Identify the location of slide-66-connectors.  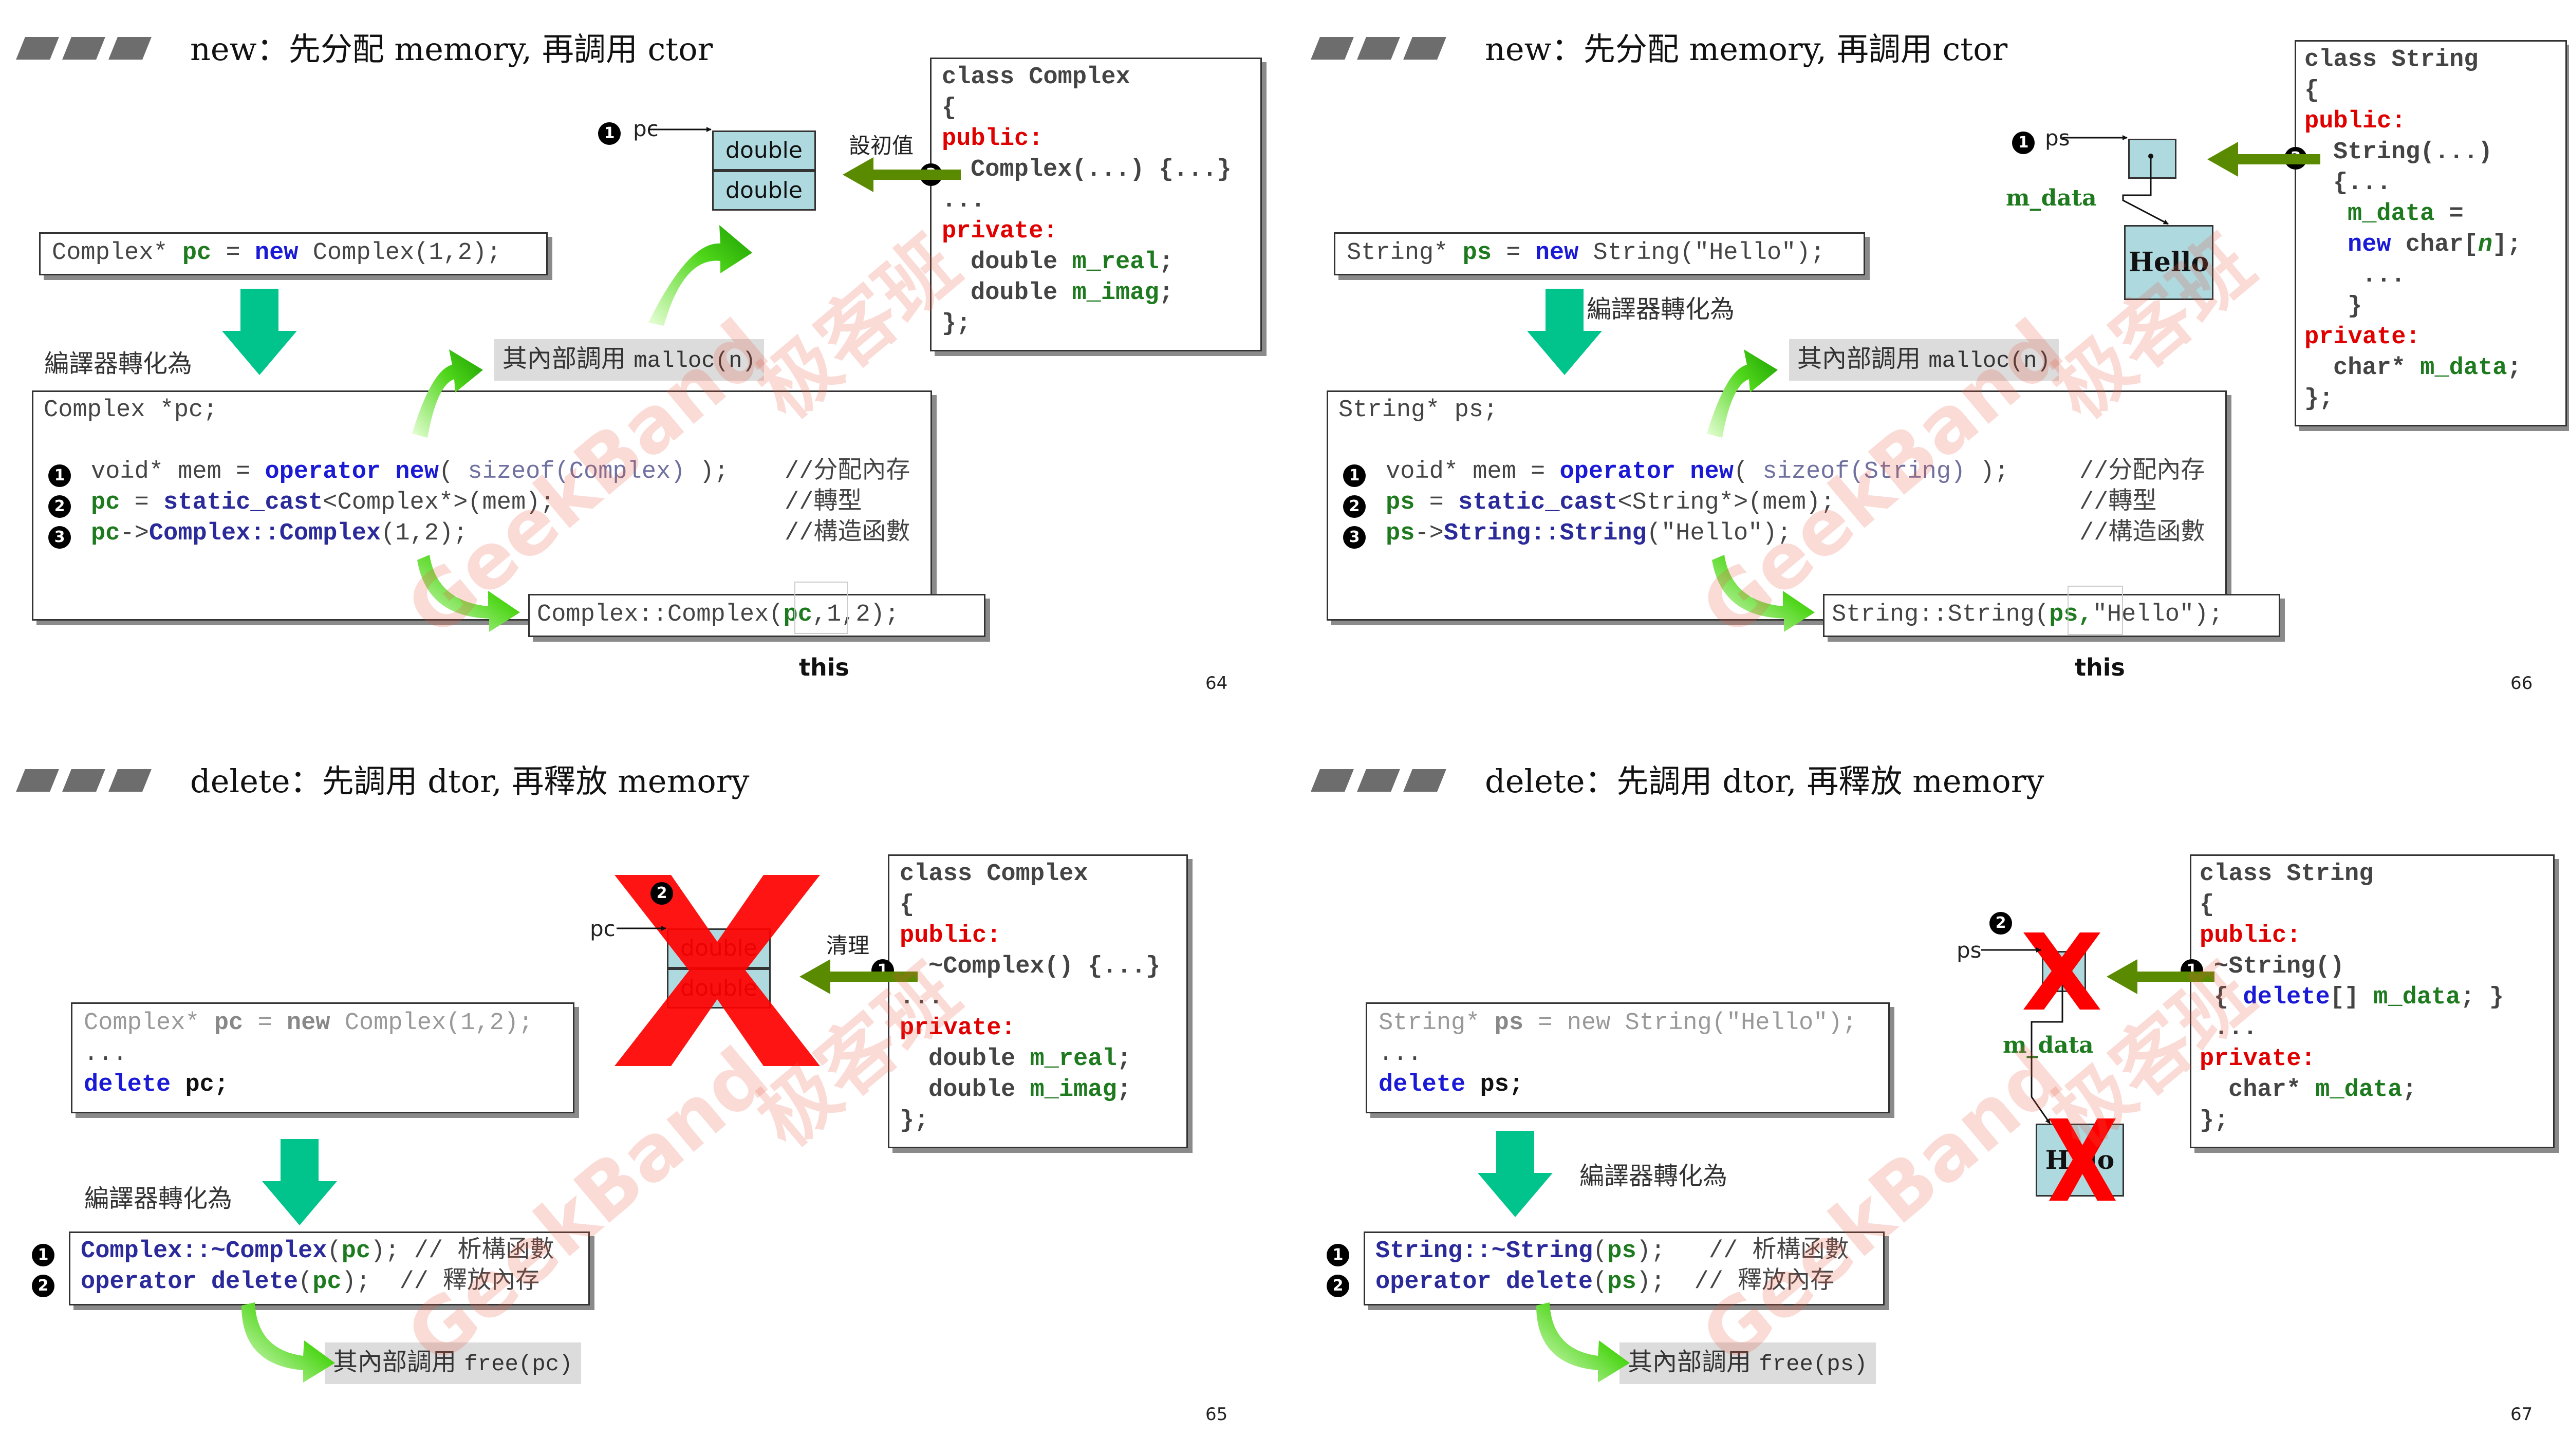
(2013, 383).